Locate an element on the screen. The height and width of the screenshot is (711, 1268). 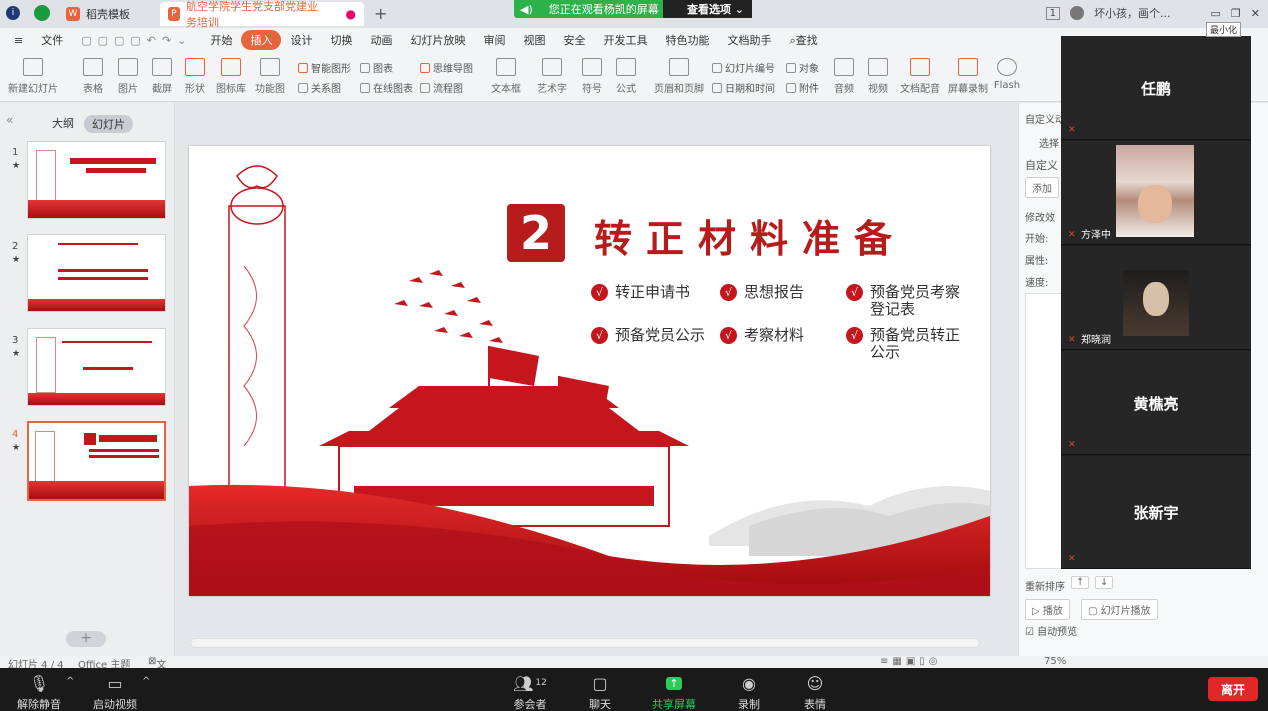
tab-outline: 大纲 is located at coordinates (63, 124).